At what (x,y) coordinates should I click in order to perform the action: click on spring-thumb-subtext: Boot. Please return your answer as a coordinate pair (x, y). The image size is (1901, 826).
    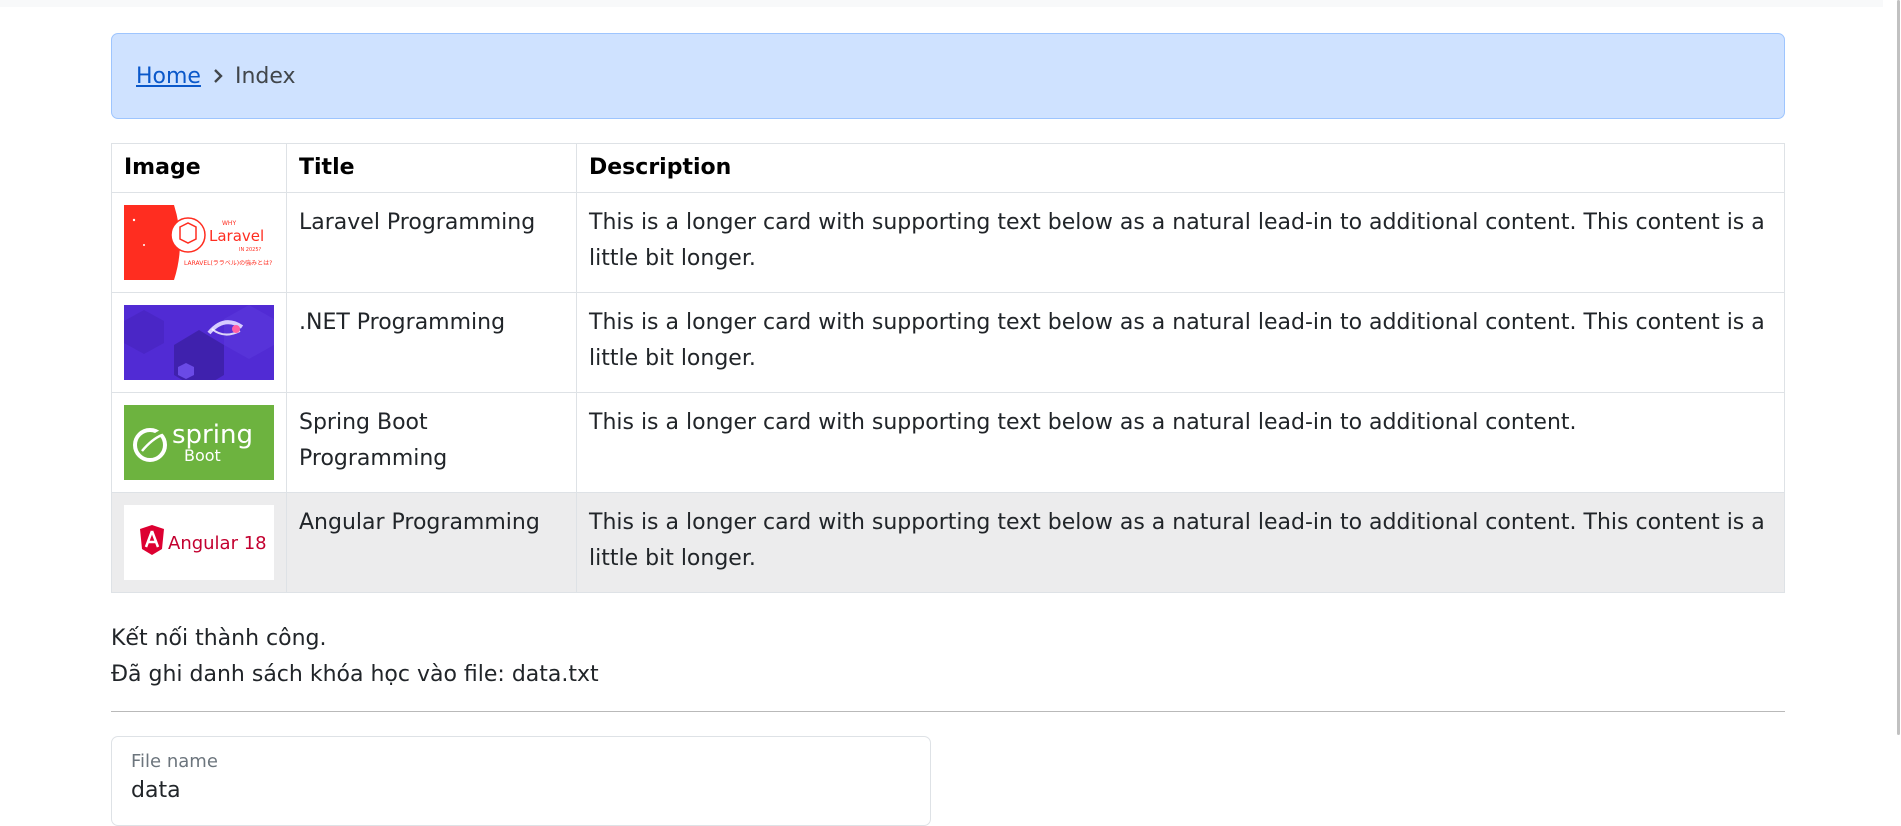
    Looking at the image, I should click on (202, 455).